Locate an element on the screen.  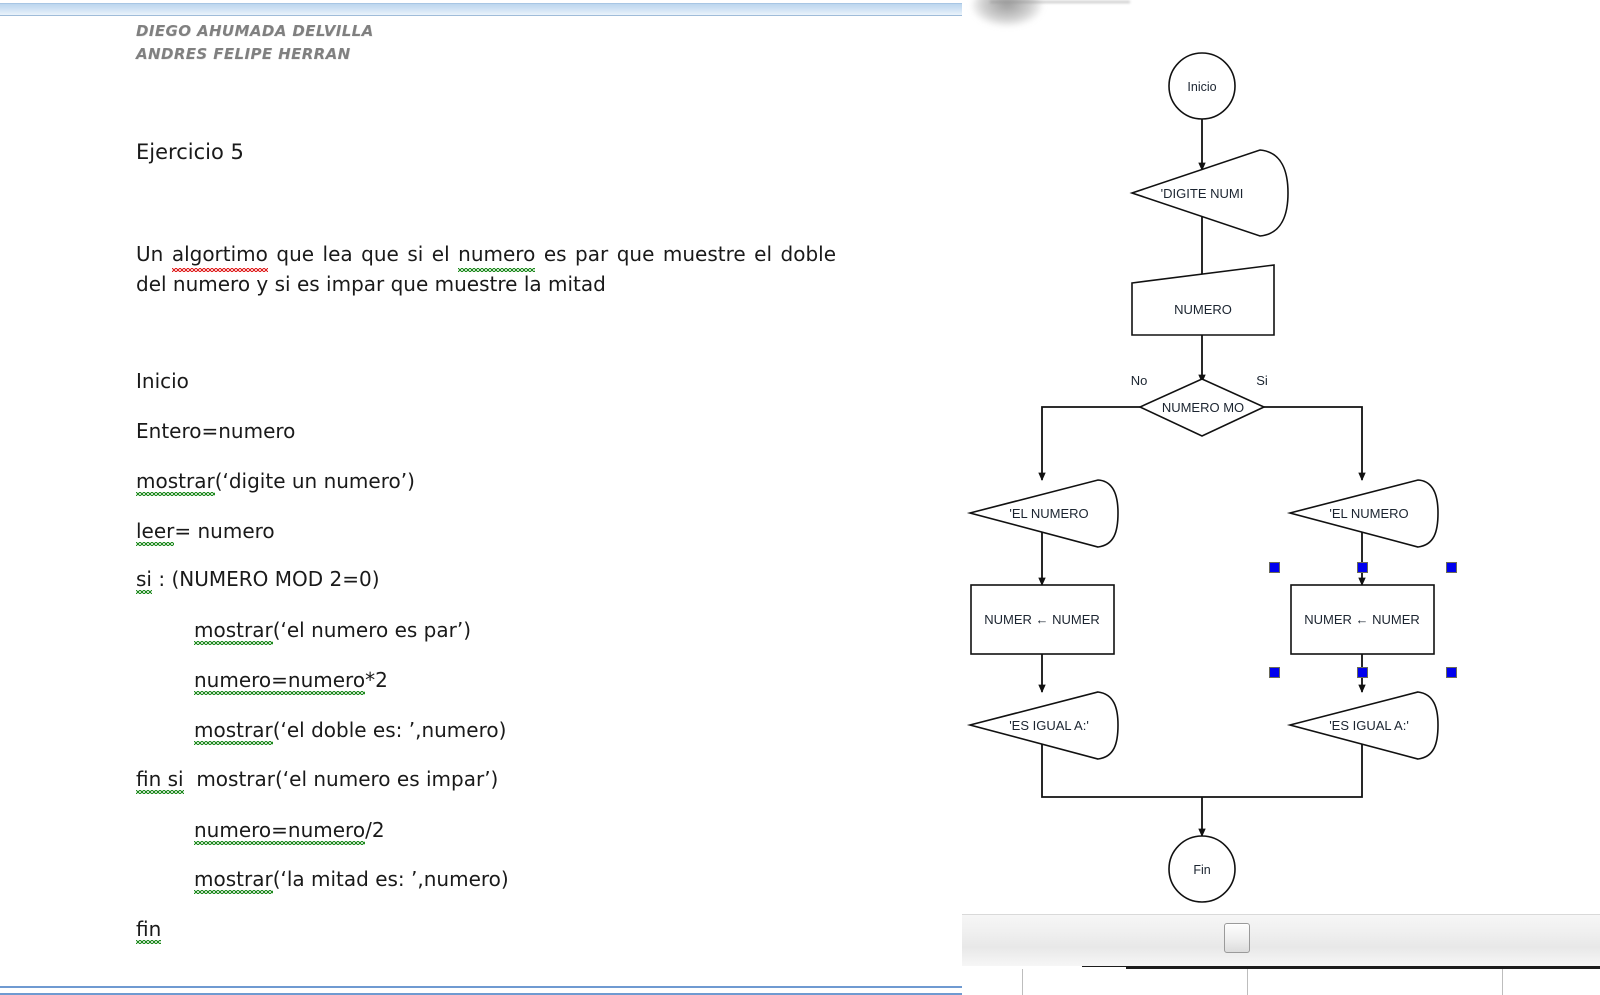
selection-handle-top-left is located at coordinates (1274, 567).